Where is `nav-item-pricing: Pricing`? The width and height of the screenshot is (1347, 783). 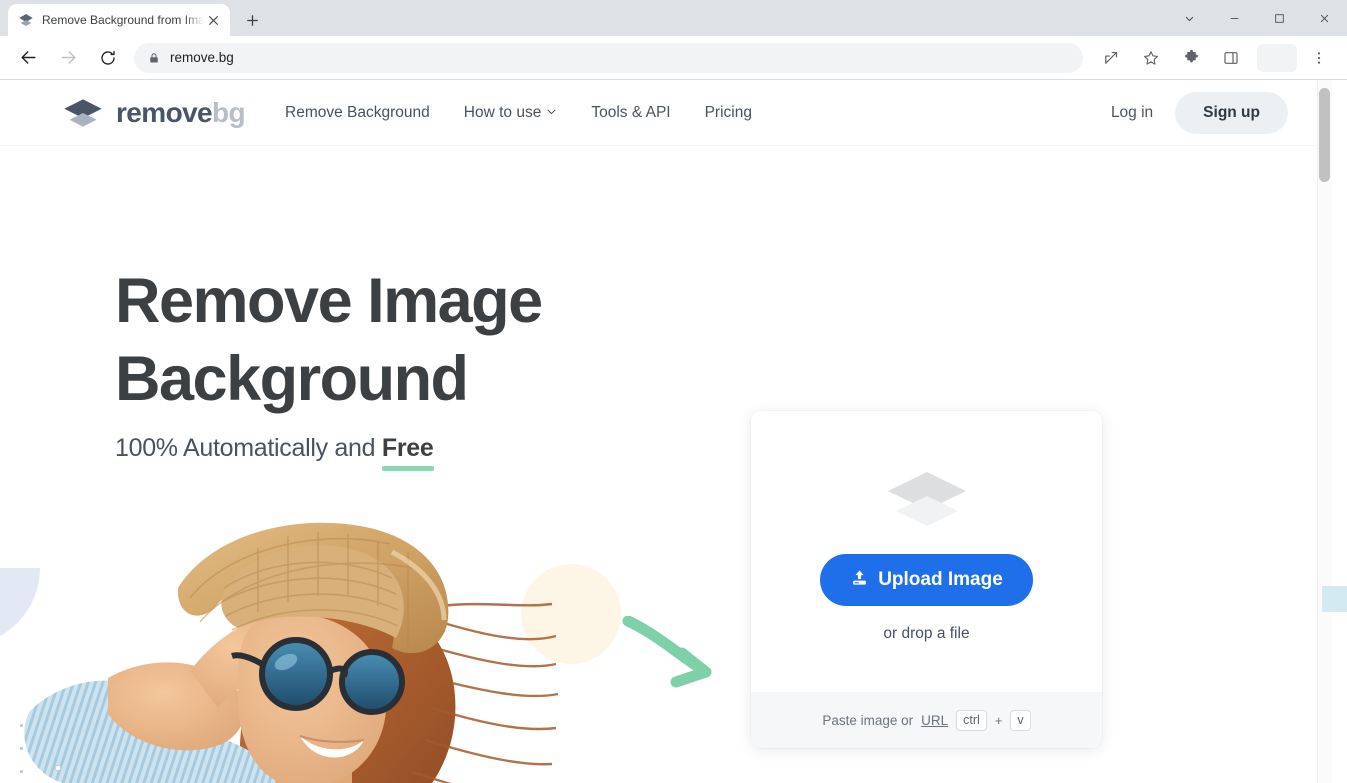 nav-item-pricing: Pricing is located at coordinates (728, 113).